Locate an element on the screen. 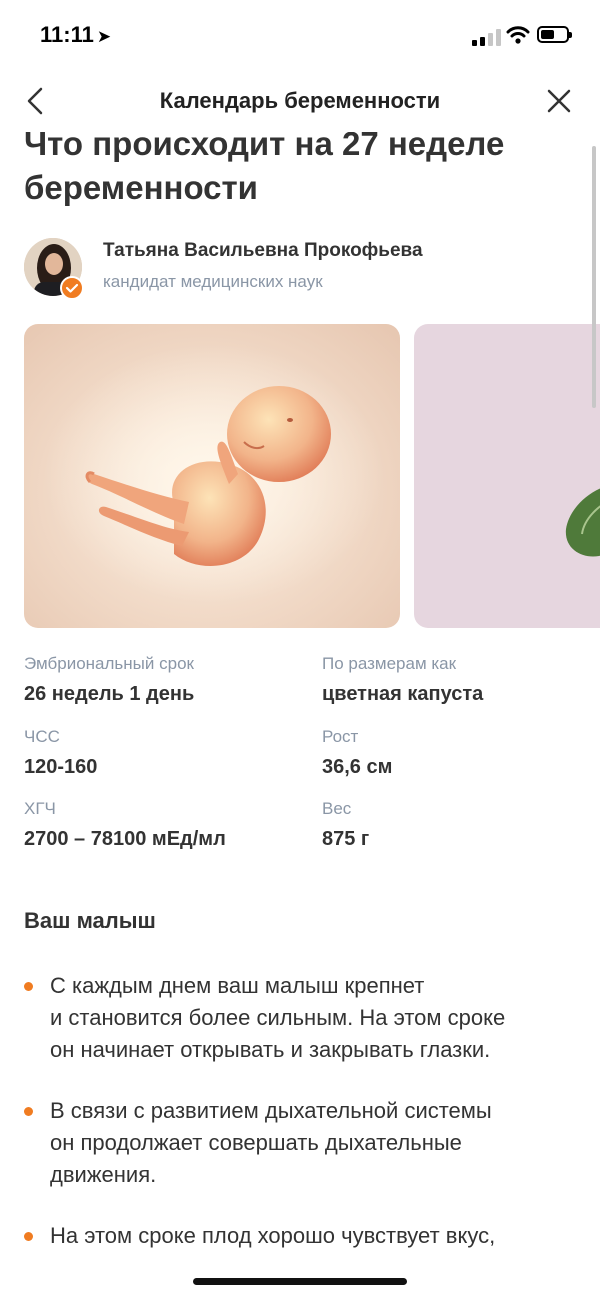 This screenshot has height=1297, width=600. fact-label: ХГЧ is located at coordinates (40, 808).